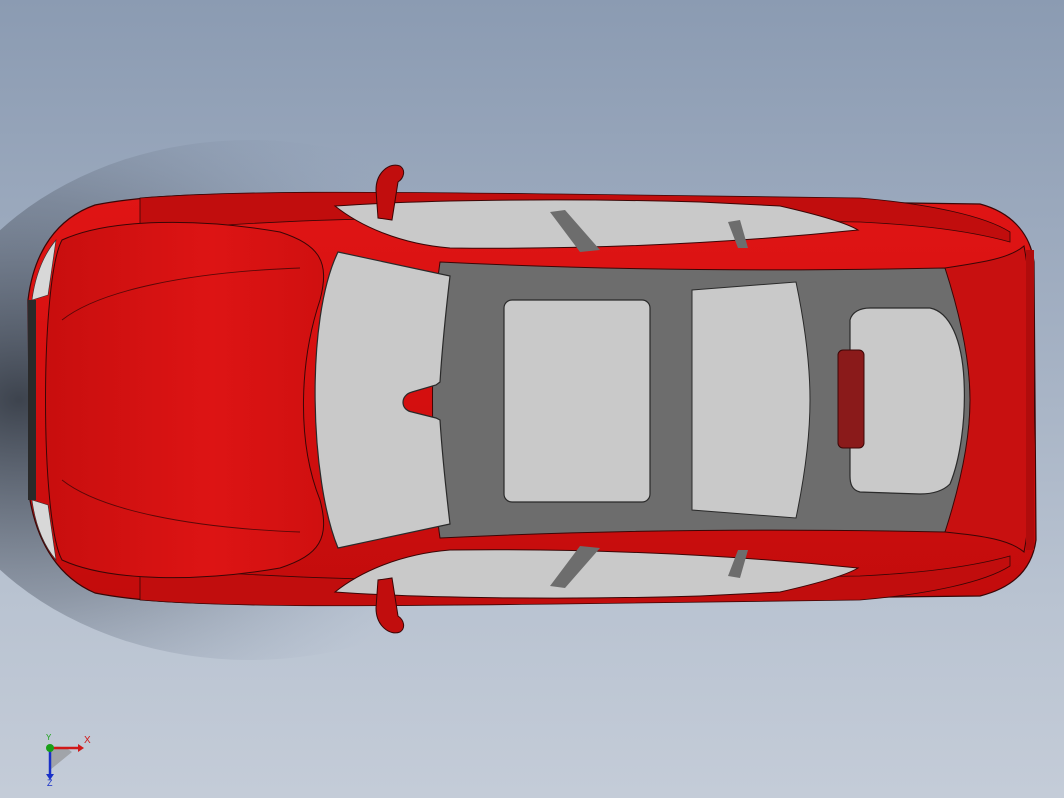 This screenshot has height=798, width=1064. I want to click on rear-roof-glass, so click(751, 400).